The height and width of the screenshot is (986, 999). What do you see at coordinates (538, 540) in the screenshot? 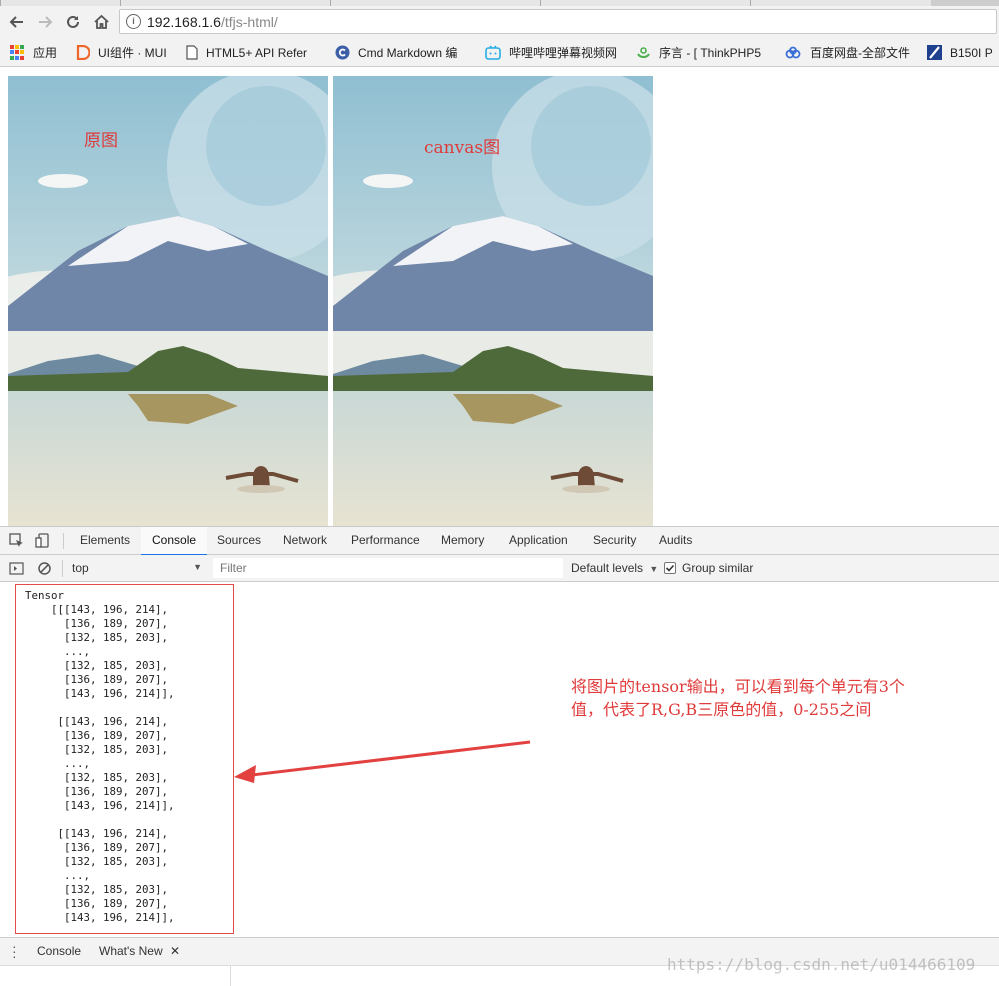
I see `tab-application: Application` at bounding box center [538, 540].